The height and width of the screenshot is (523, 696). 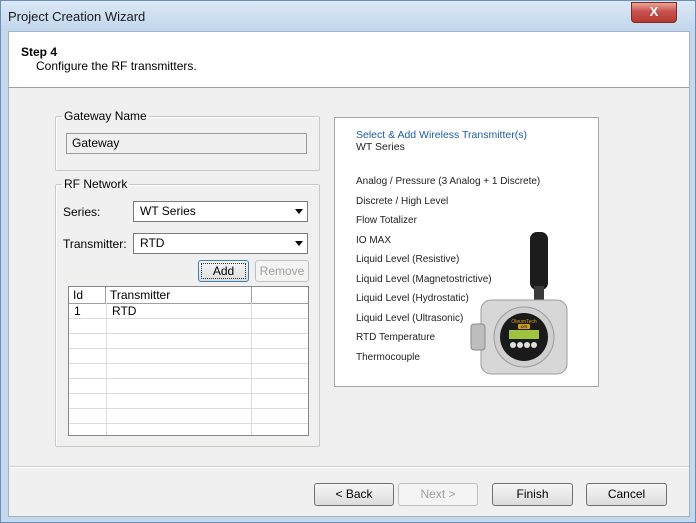 What do you see at coordinates (626, 494) in the screenshot?
I see `cancel-button: Cancel` at bounding box center [626, 494].